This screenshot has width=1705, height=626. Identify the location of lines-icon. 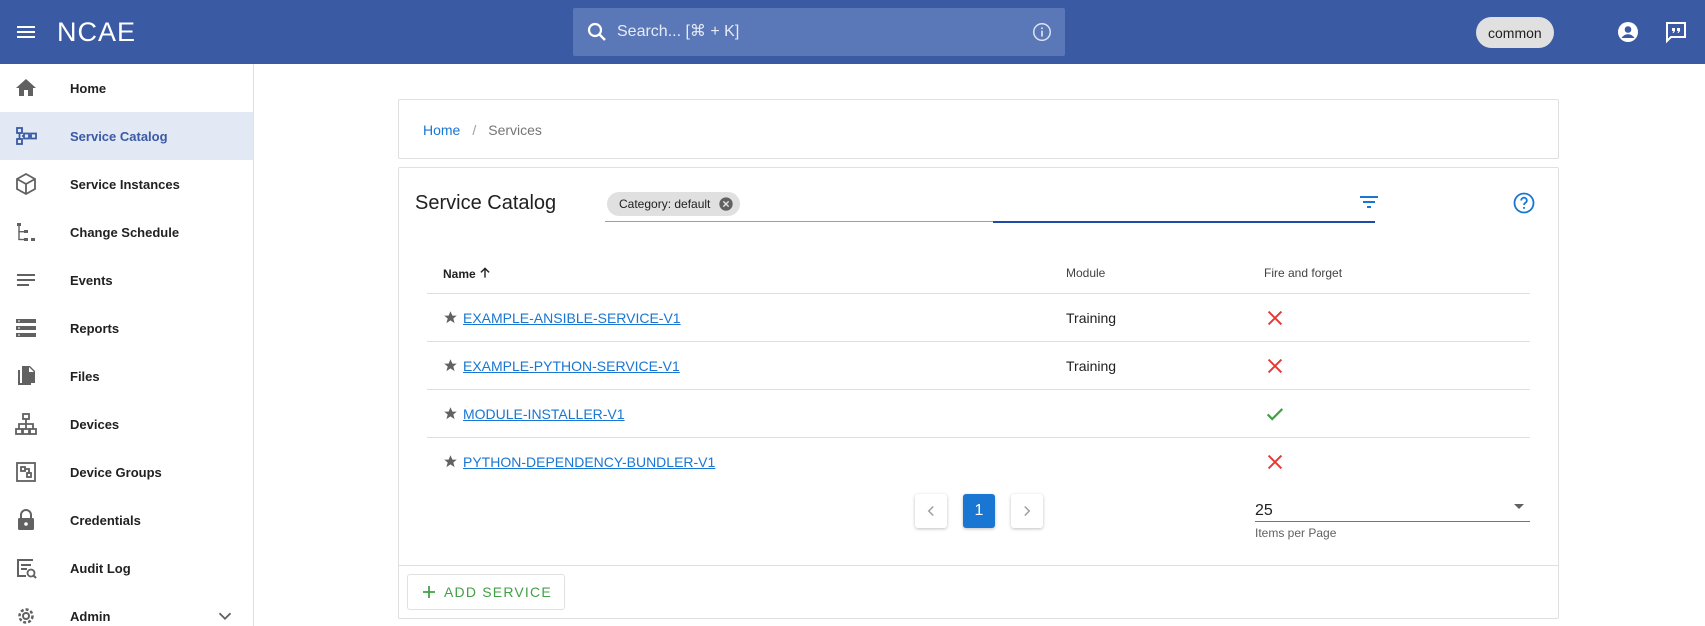
(26, 280).